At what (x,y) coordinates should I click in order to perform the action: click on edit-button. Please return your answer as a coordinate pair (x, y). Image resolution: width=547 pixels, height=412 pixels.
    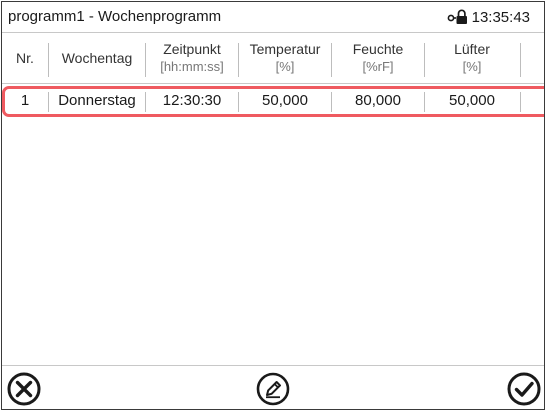
    Looking at the image, I should click on (273, 389).